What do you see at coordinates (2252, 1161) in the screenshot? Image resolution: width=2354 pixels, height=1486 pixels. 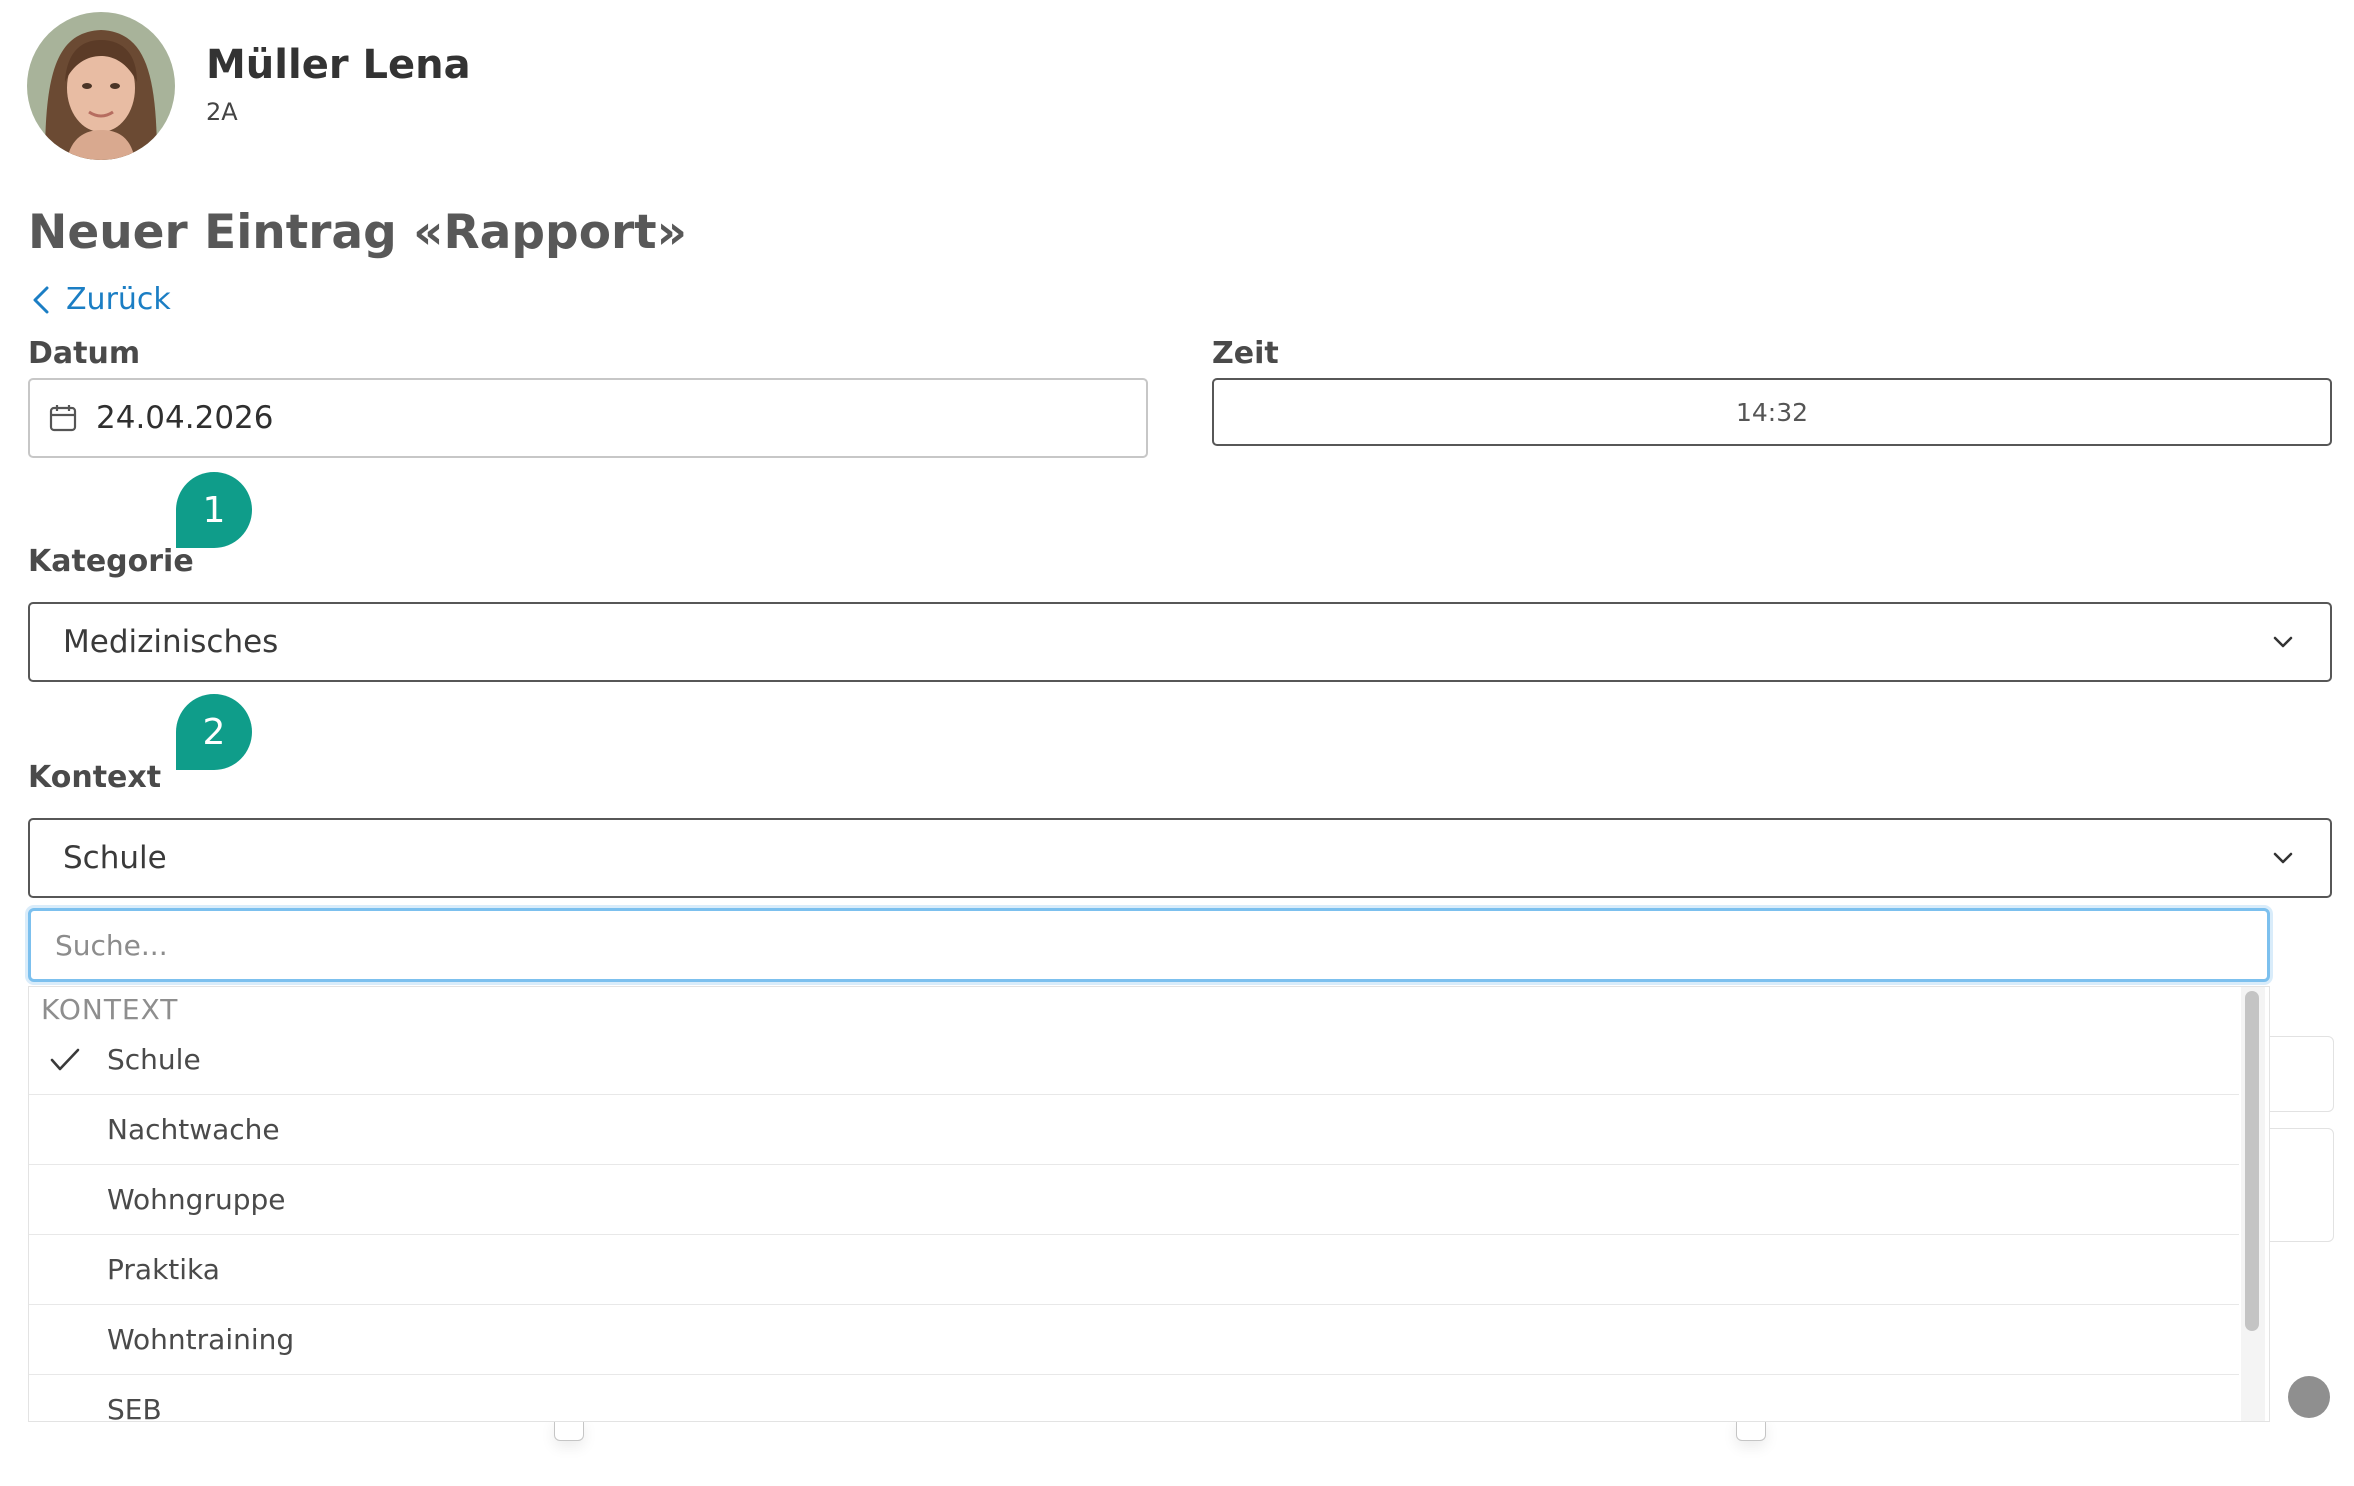 I see `scrollbar-thumb` at bounding box center [2252, 1161].